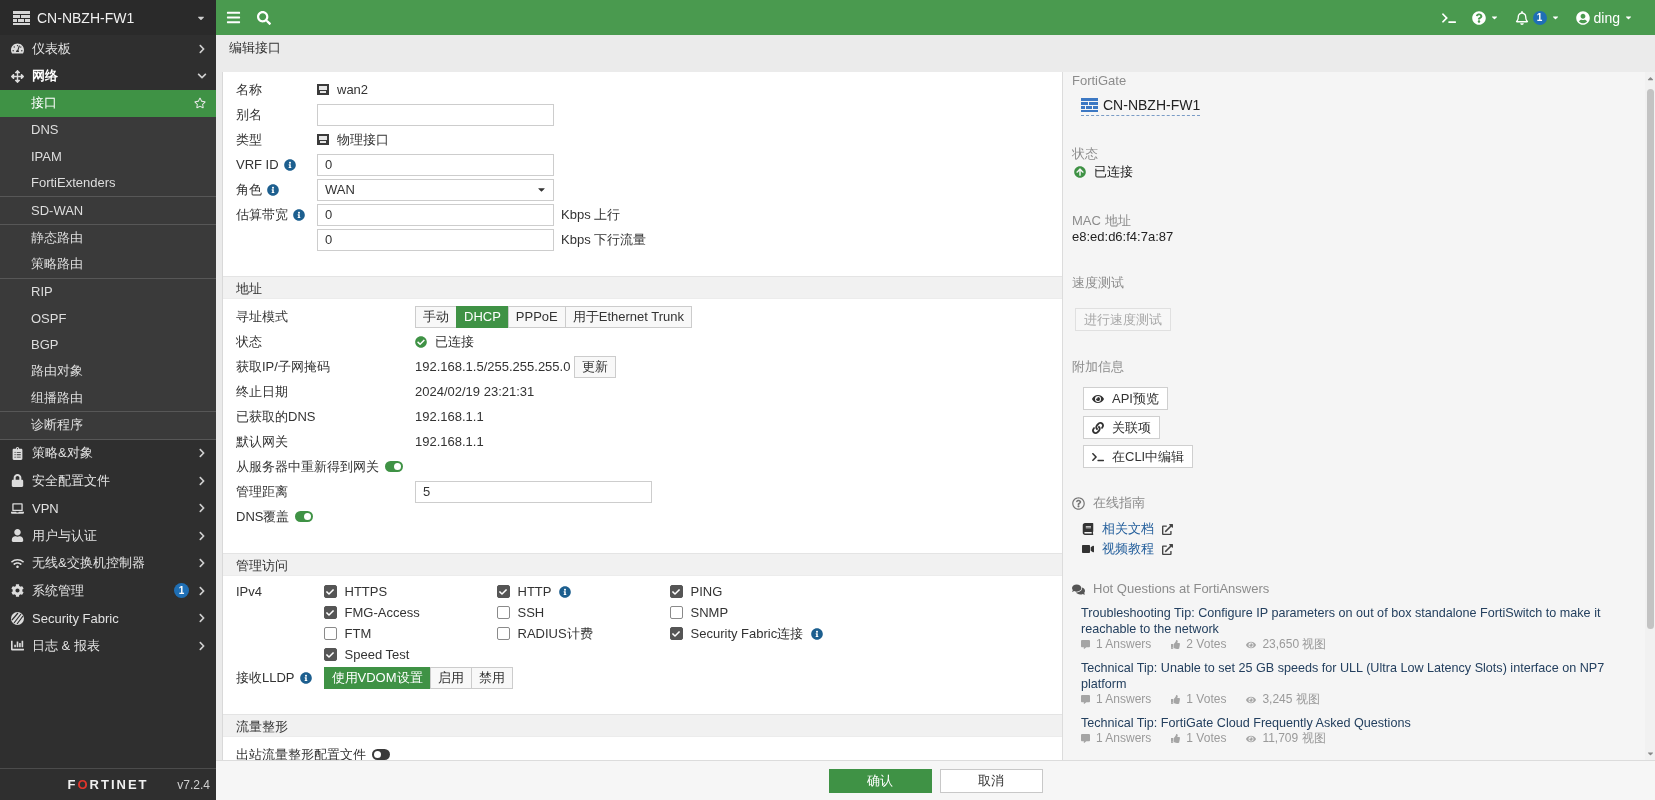 This screenshot has width=1655, height=800. I want to click on scroll-up-icon, so click(1650, 78).